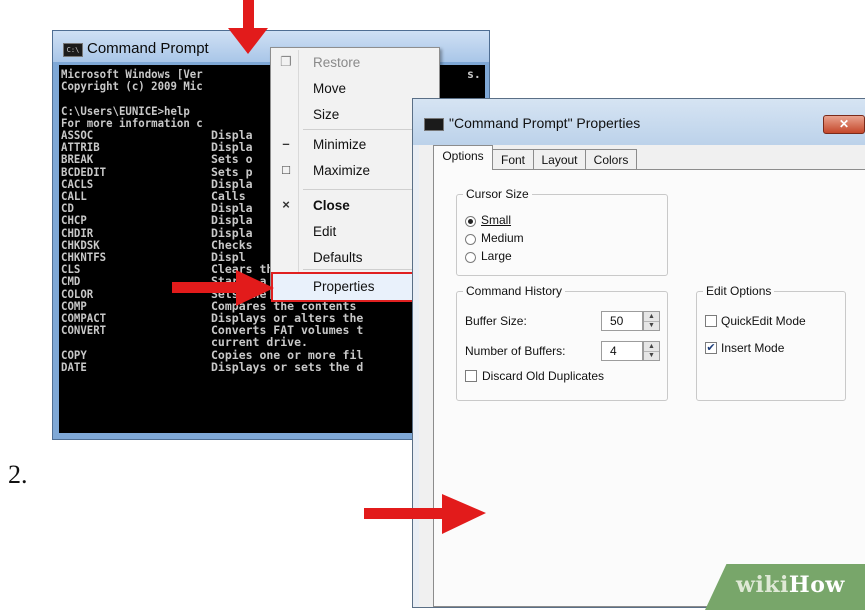  I want to click on command-name: CHKDSK, so click(80, 244).